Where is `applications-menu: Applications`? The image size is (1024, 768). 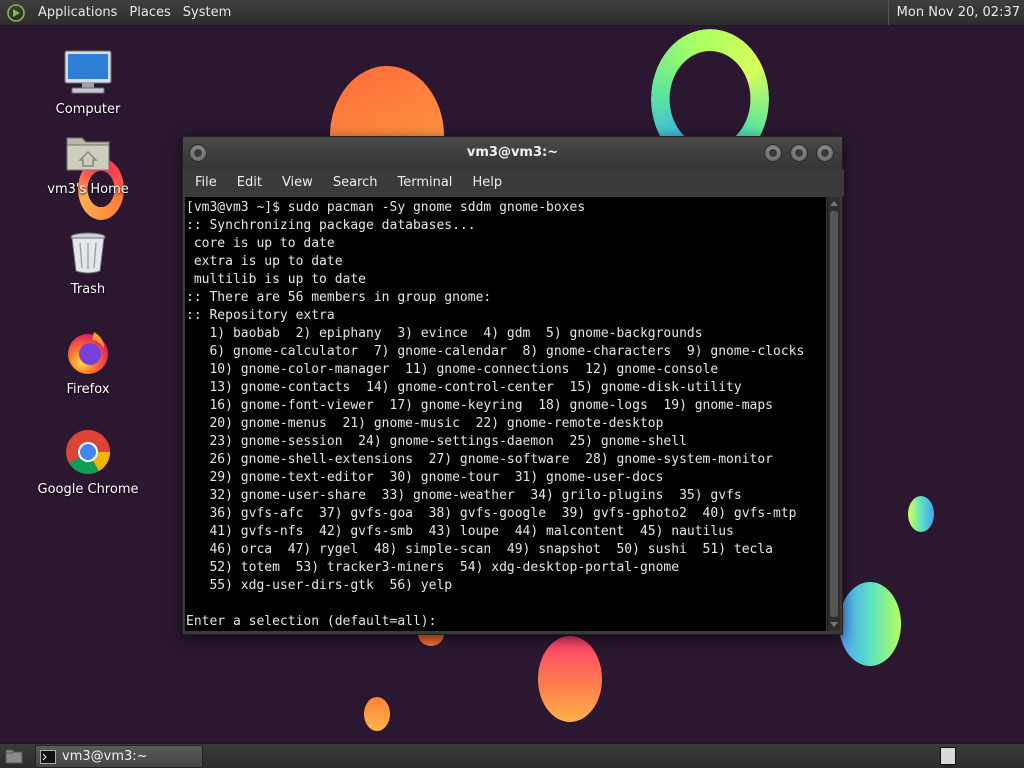
applications-menu: Applications is located at coordinates (77, 12).